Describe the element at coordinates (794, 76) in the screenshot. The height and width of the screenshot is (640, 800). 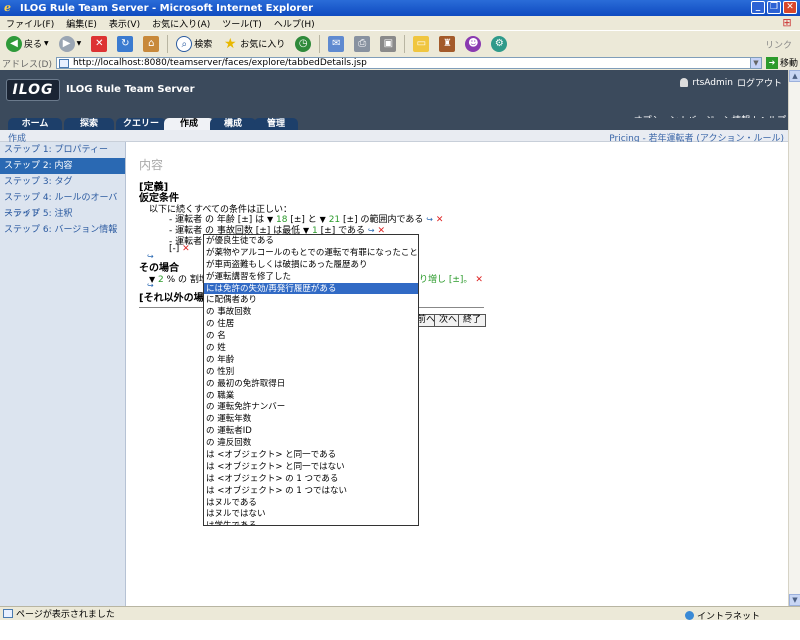
I see `scroll-up-icon: ▲` at that location.